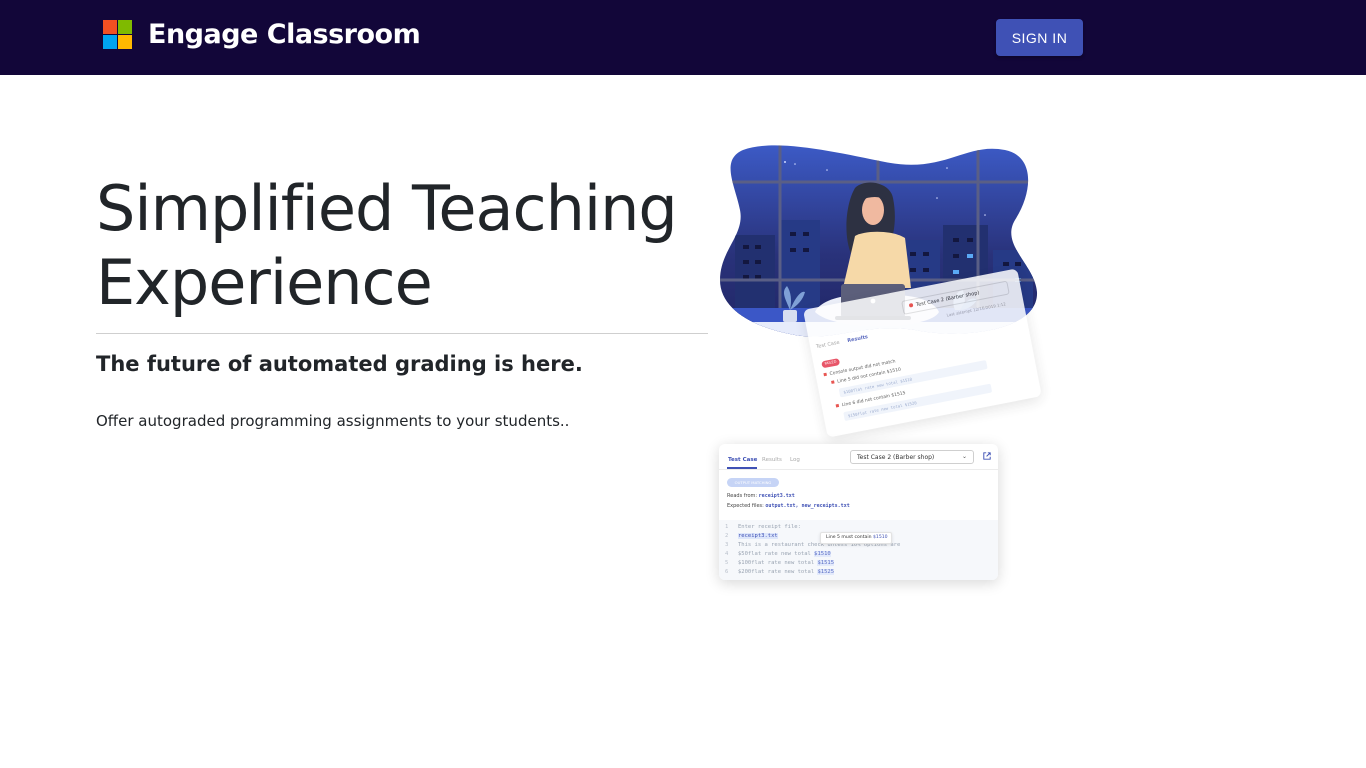  Describe the element at coordinates (795, 460) in the screenshot. I see `tab-log: Log` at that location.